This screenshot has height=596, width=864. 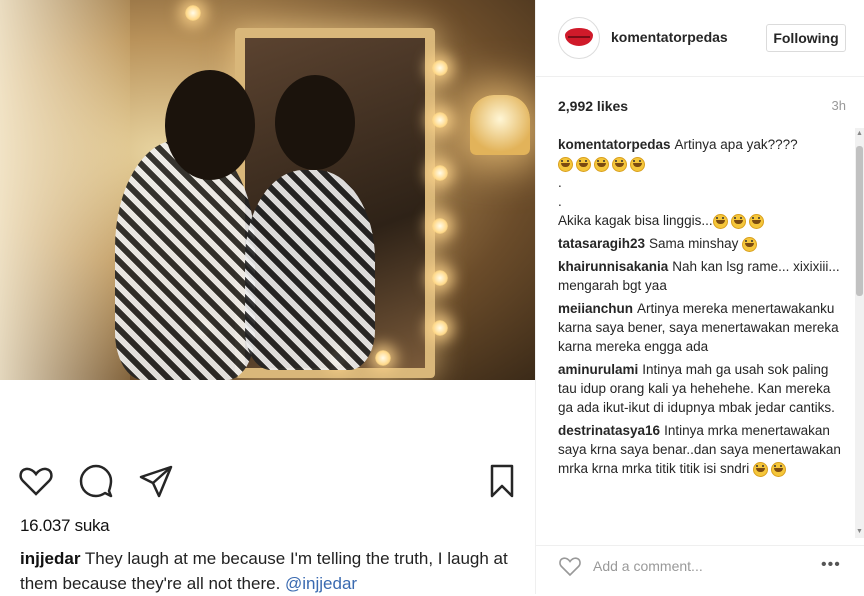 I want to click on photo-blur-light, so click(x=65, y=190).